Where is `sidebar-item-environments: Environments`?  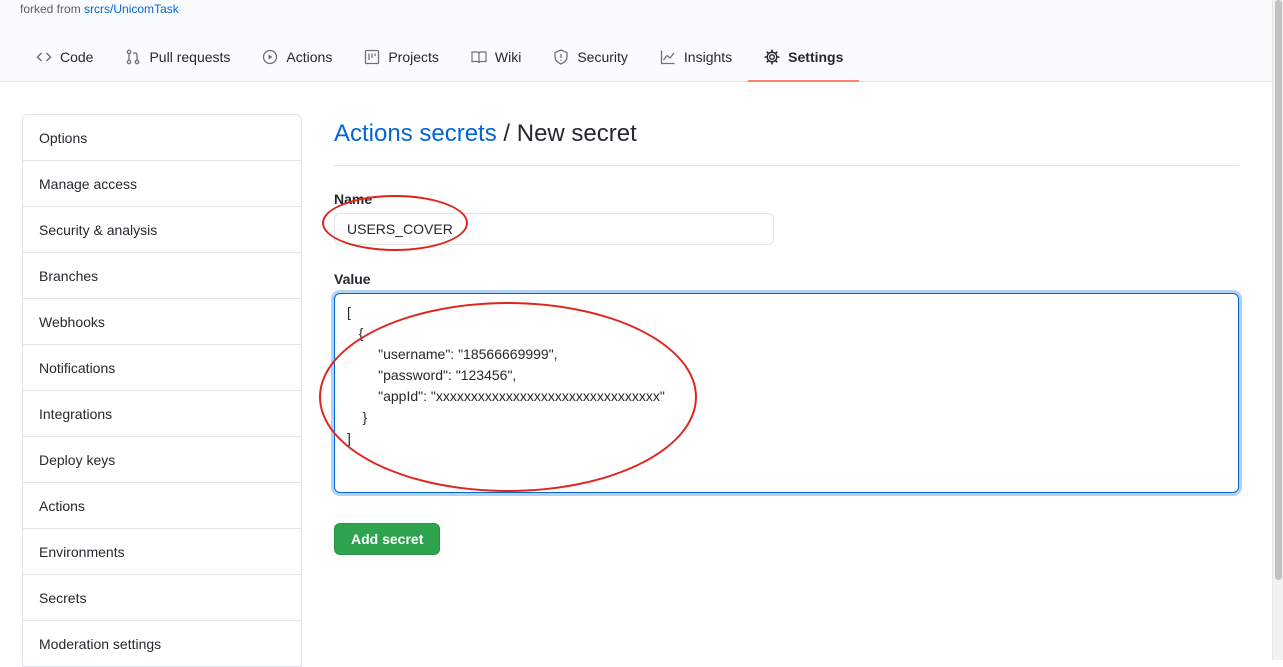 sidebar-item-environments: Environments is located at coordinates (162, 552).